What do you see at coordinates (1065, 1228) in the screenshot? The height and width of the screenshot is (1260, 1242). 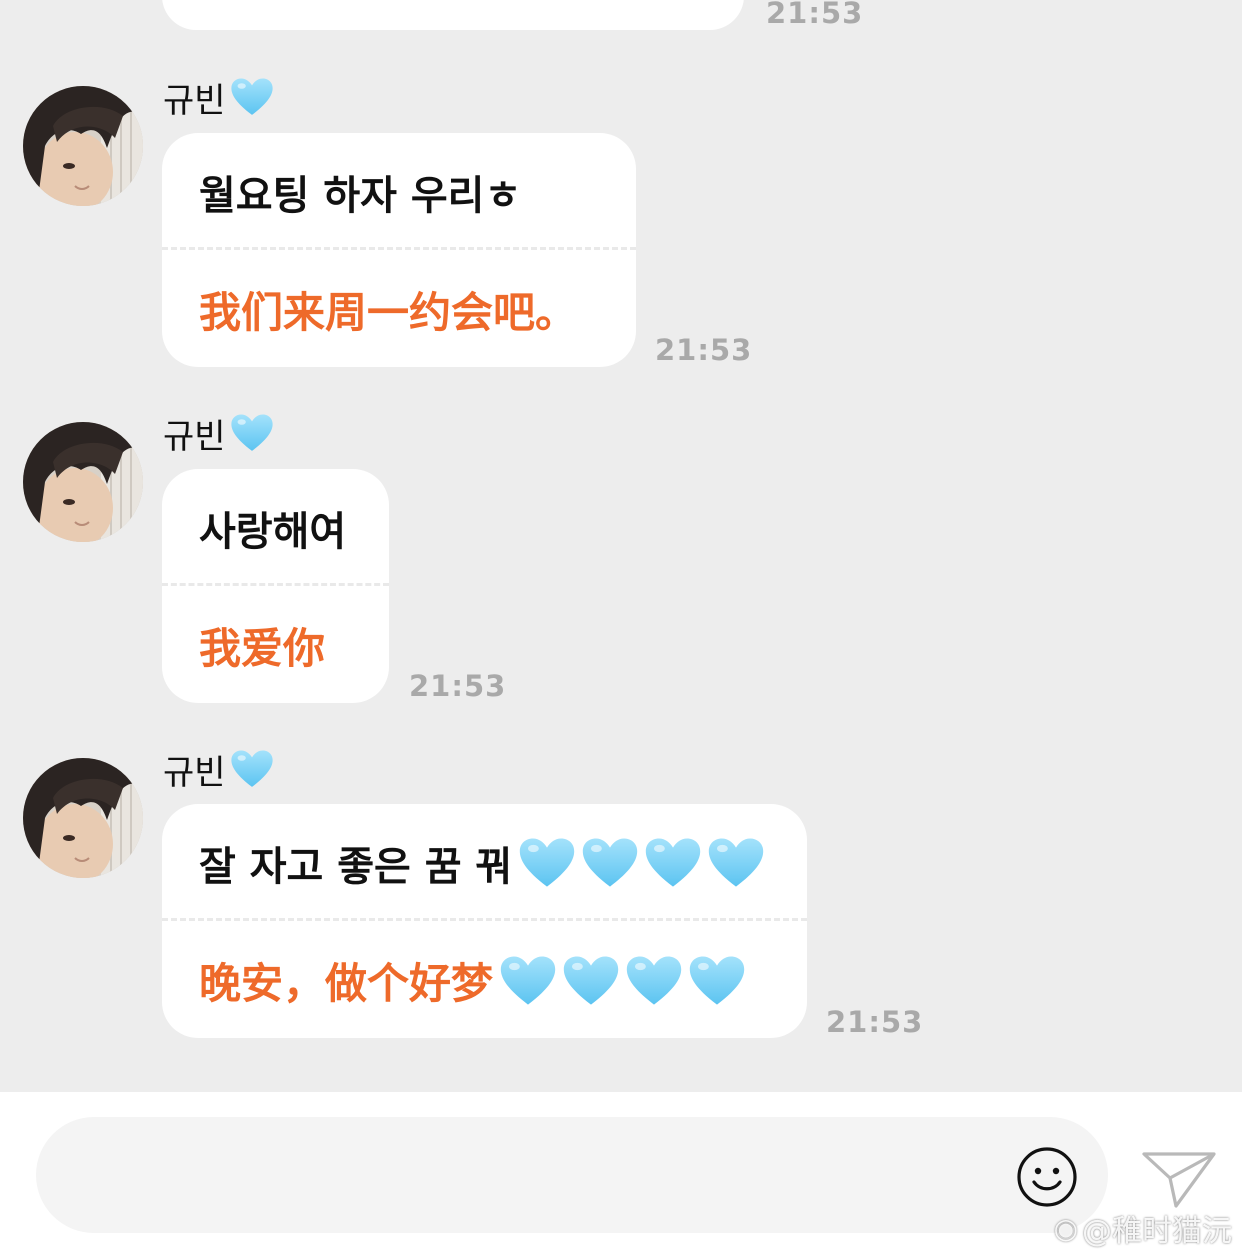 I see `weibo-logo-icon: ◉` at bounding box center [1065, 1228].